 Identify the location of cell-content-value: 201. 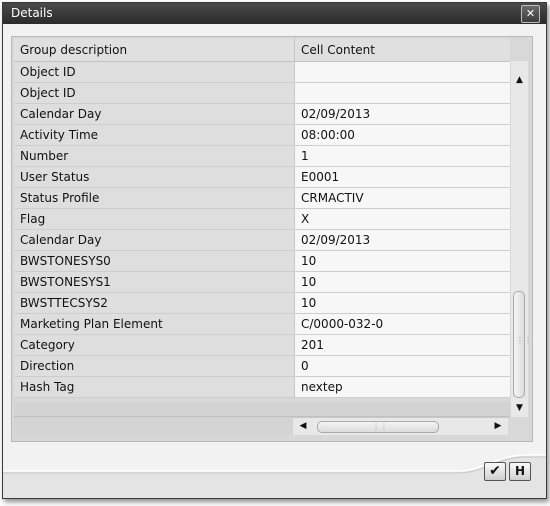
(402, 345).